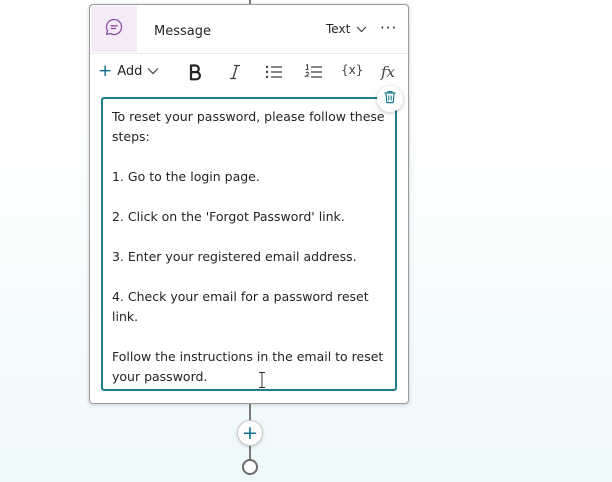  I want to click on message-node-icon-box, so click(114, 29).